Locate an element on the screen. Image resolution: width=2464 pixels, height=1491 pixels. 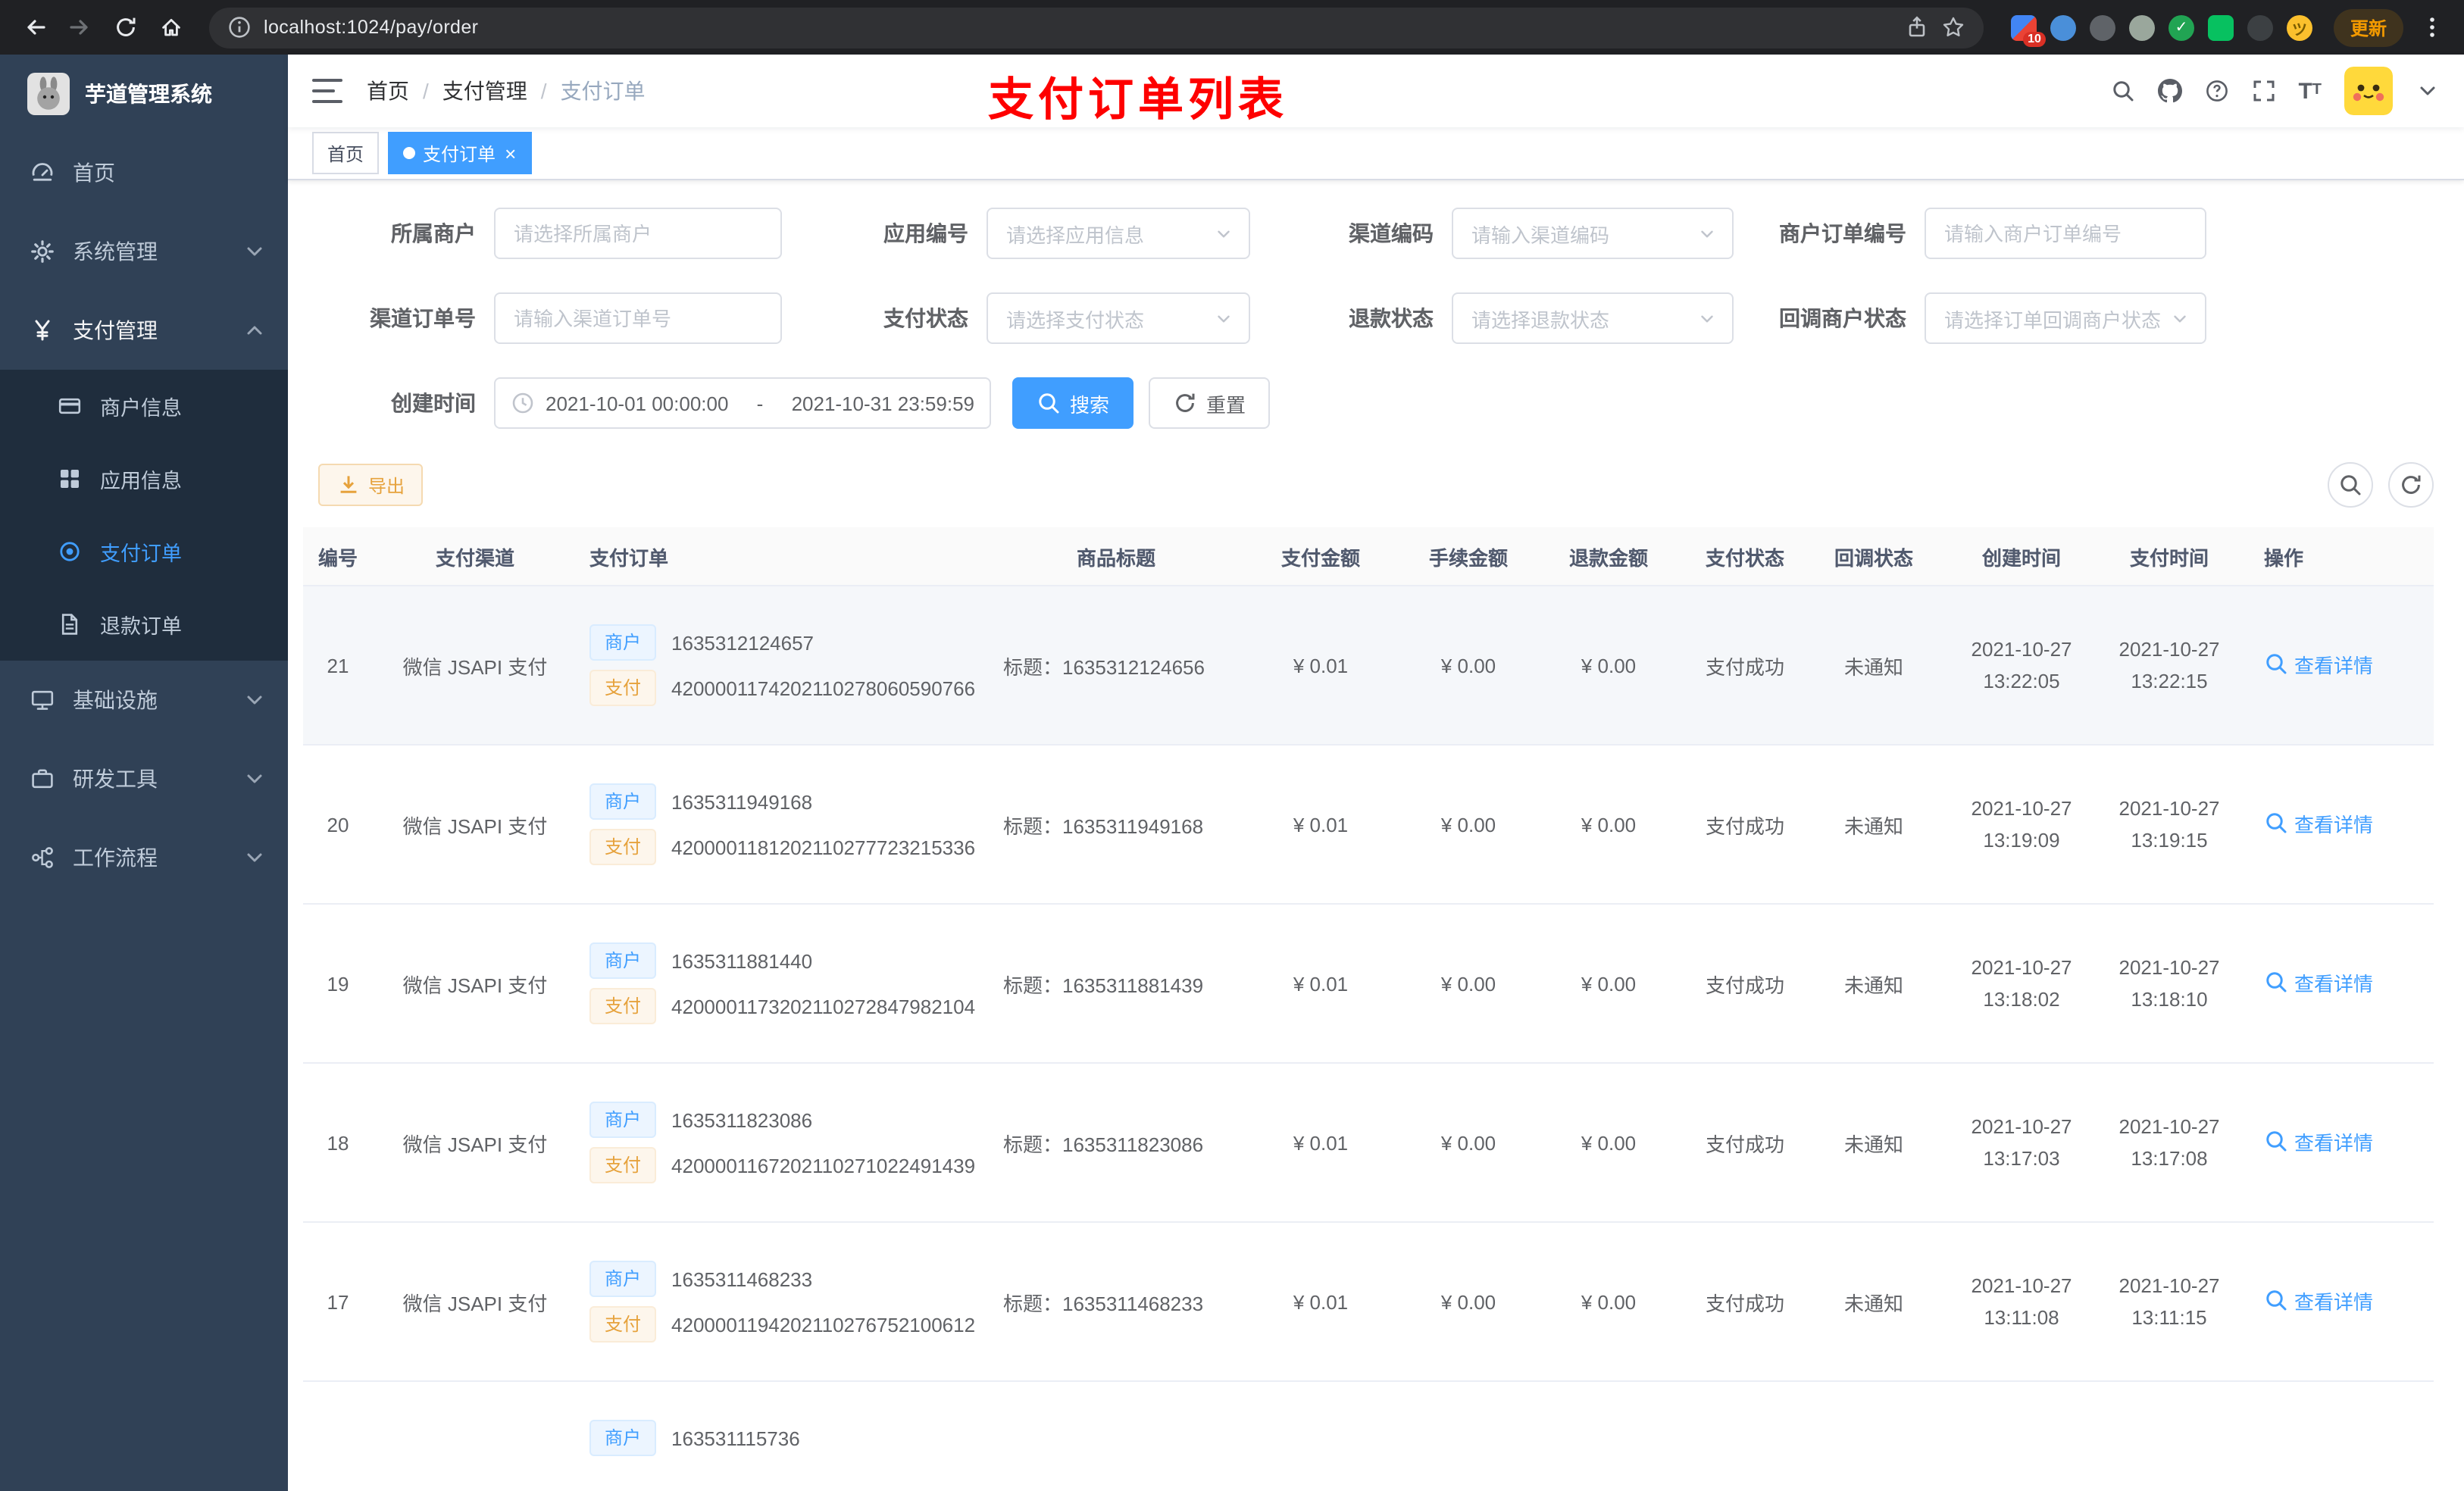
export-button: 导出 is located at coordinates (371, 485).